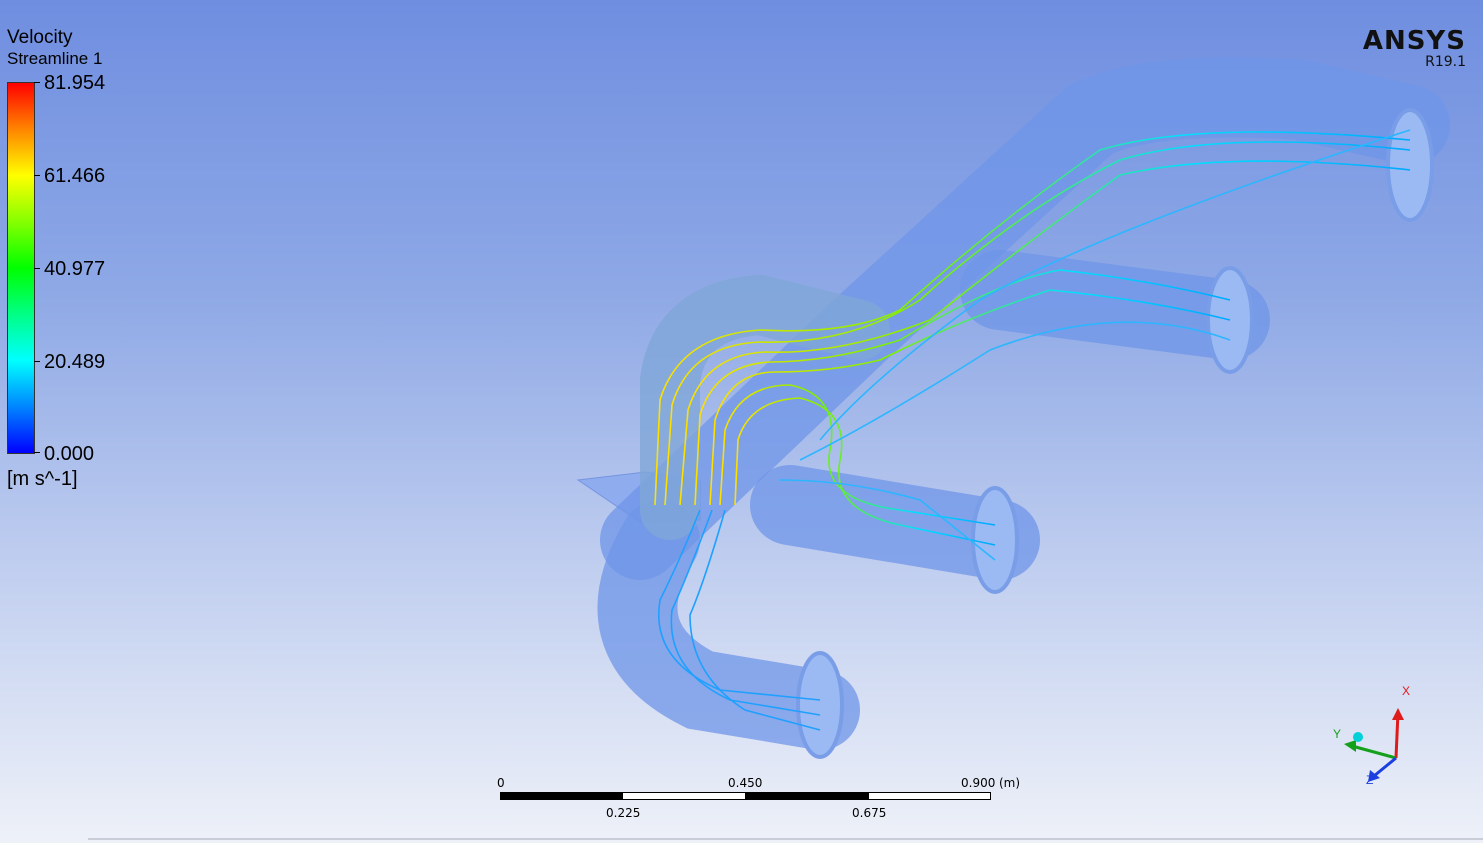  What do you see at coordinates (623, 813) in the screenshot?
I see `scale-label-quarter: 0.225` at bounding box center [623, 813].